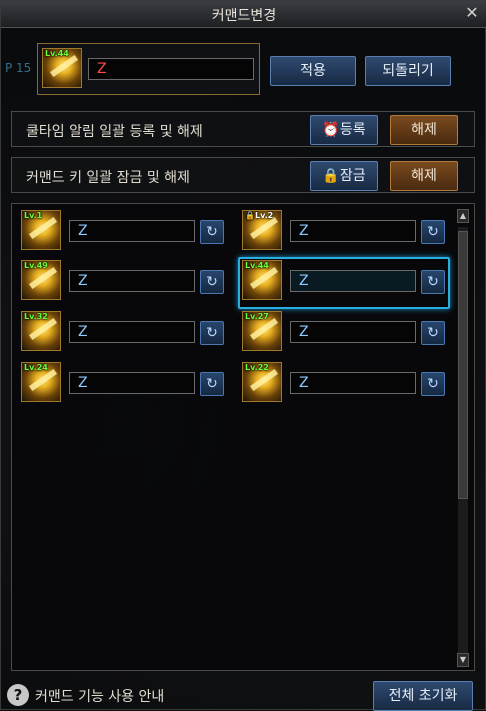  What do you see at coordinates (57, 53) in the screenshot?
I see `selected-skill-level: Lv.44` at bounding box center [57, 53].